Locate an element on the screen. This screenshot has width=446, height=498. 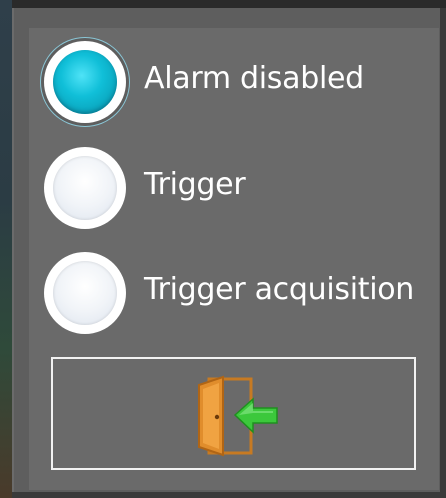
background-strip is located at coordinates (6, 249).